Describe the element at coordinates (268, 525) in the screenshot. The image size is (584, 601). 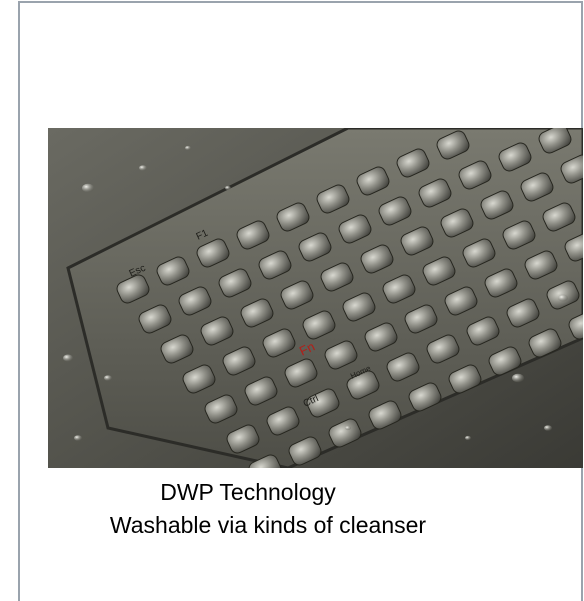
I see `caption-line-2: Washable via kinds of cleanser` at that location.